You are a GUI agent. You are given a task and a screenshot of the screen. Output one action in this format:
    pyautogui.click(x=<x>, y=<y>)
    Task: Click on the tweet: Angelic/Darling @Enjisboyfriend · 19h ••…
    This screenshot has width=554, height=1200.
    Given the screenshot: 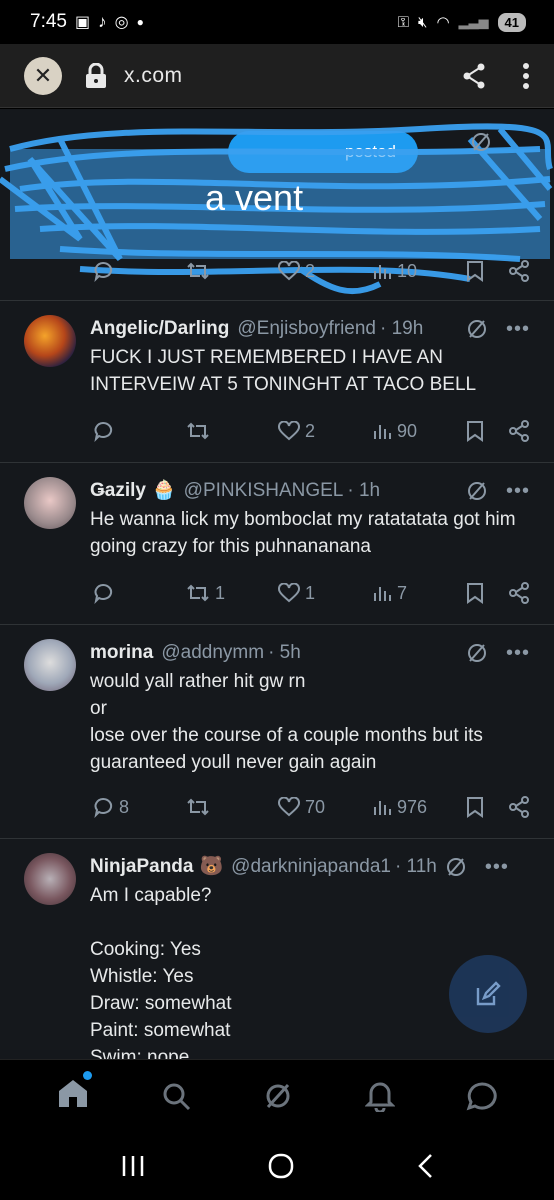 What is the action you would take?
    pyautogui.click(x=277, y=382)
    